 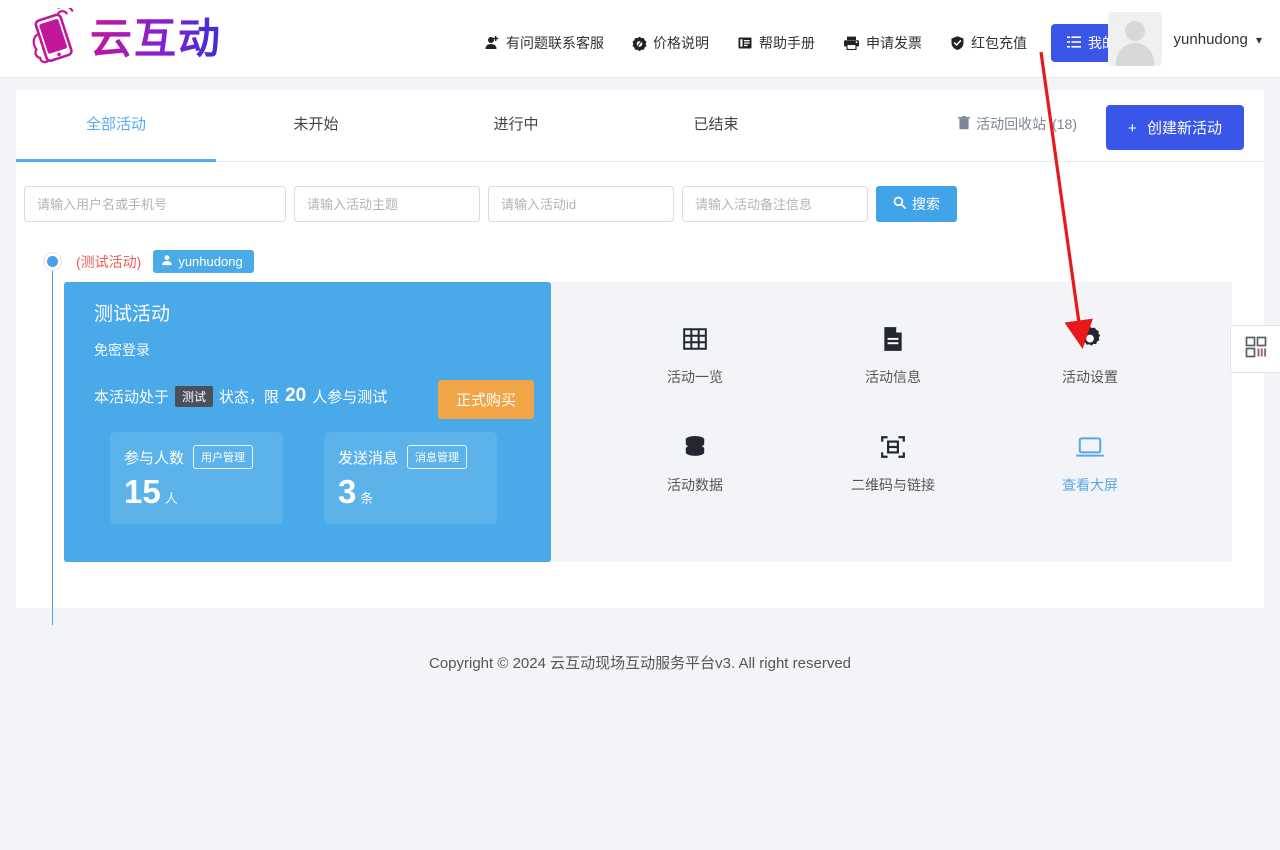 What do you see at coordinates (1064, 124) in the screenshot?
I see `recycle-bin-count: (18)` at bounding box center [1064, 124].